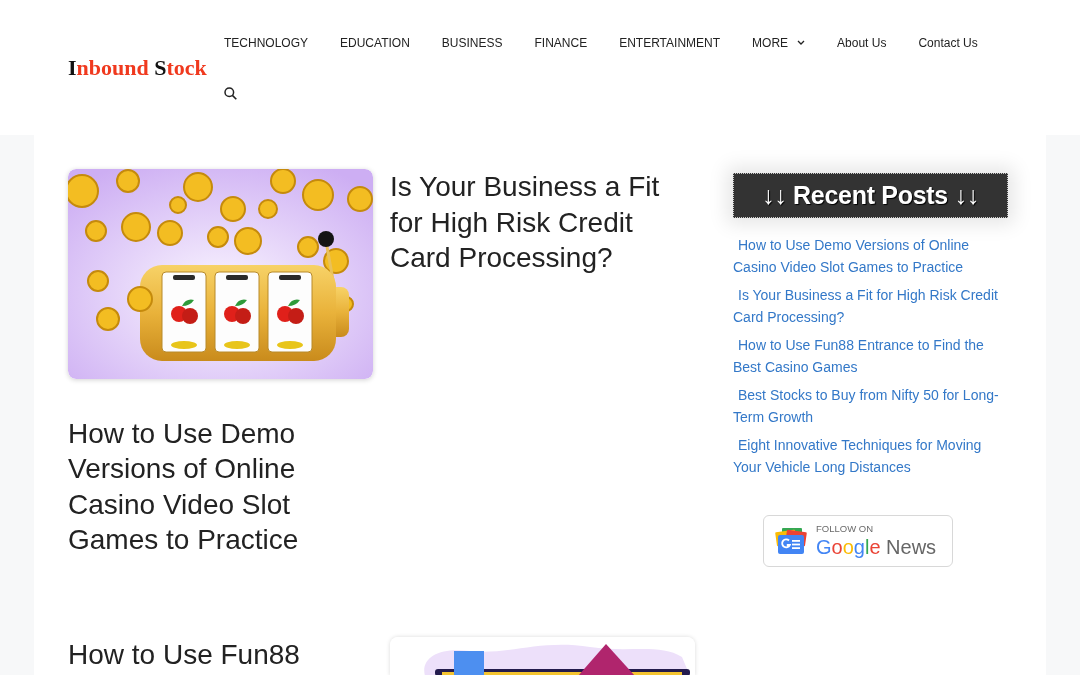 The height and width of the screenshot is (675, 1080). I want to click on nav-dropdown: MORE, so click(779, 42).